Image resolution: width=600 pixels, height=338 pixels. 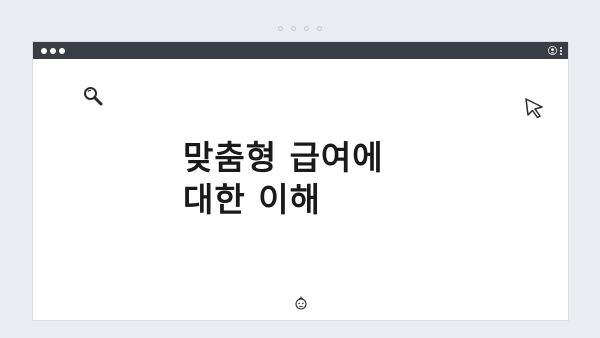 I want to click on search-icon, so click(x=93, y=96).